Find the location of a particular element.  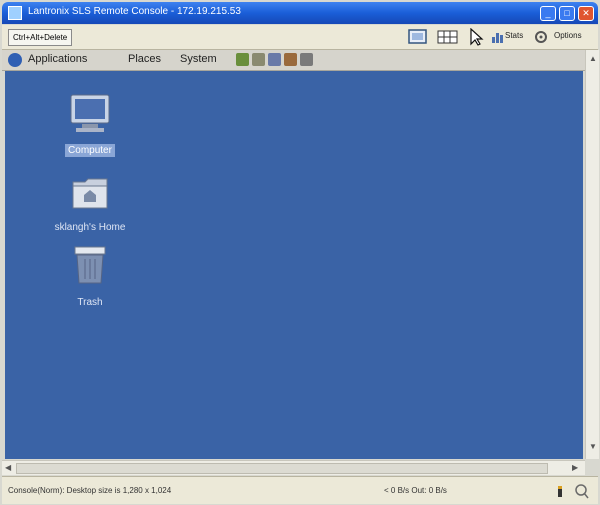

app-icon is located at coordinates (15, 13).